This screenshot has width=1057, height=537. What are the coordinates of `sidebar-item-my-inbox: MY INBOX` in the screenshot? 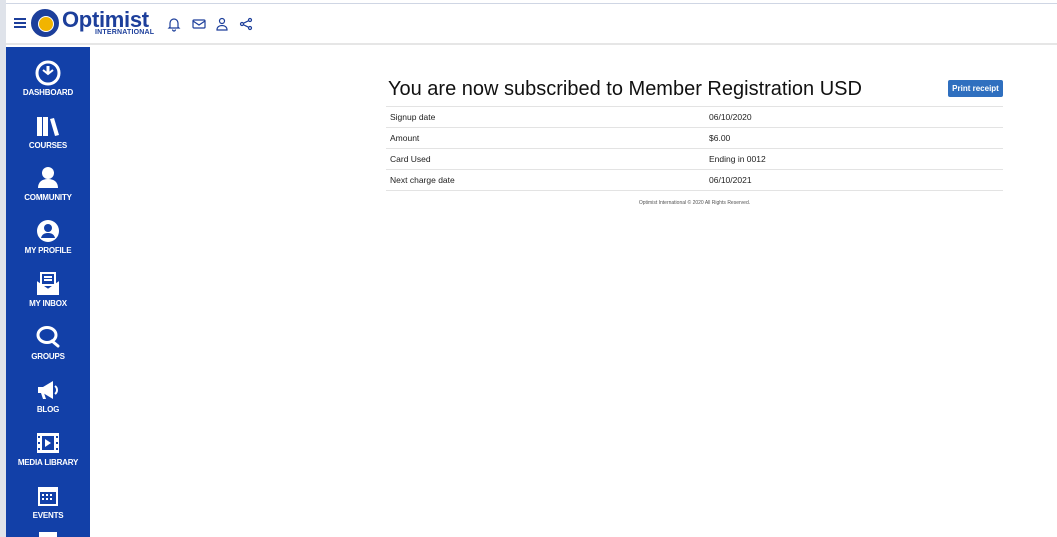 It's located at (48, 297).